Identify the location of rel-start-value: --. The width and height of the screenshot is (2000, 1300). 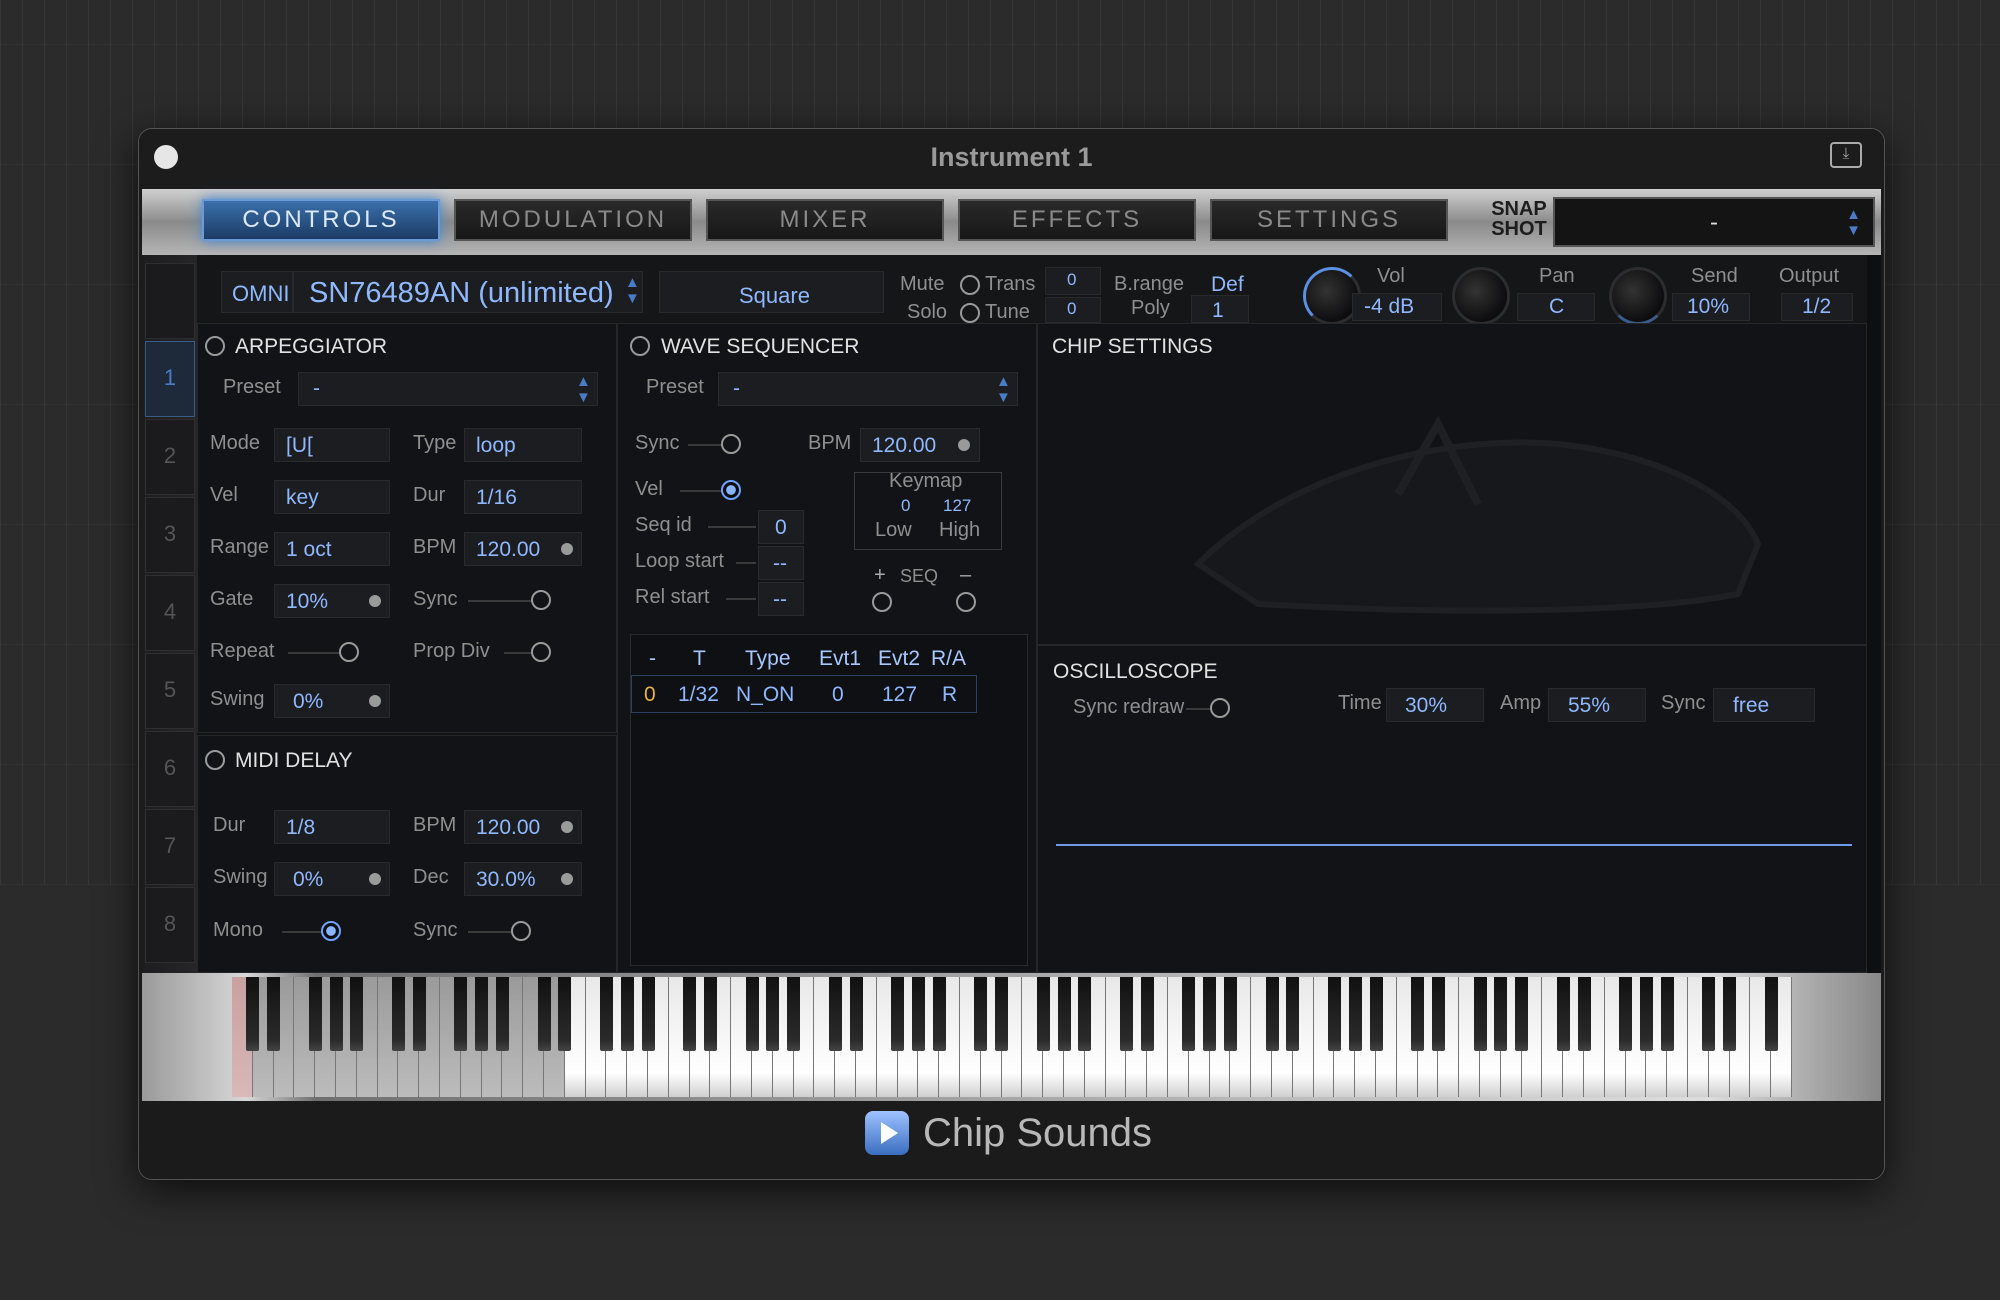
(780, 600).